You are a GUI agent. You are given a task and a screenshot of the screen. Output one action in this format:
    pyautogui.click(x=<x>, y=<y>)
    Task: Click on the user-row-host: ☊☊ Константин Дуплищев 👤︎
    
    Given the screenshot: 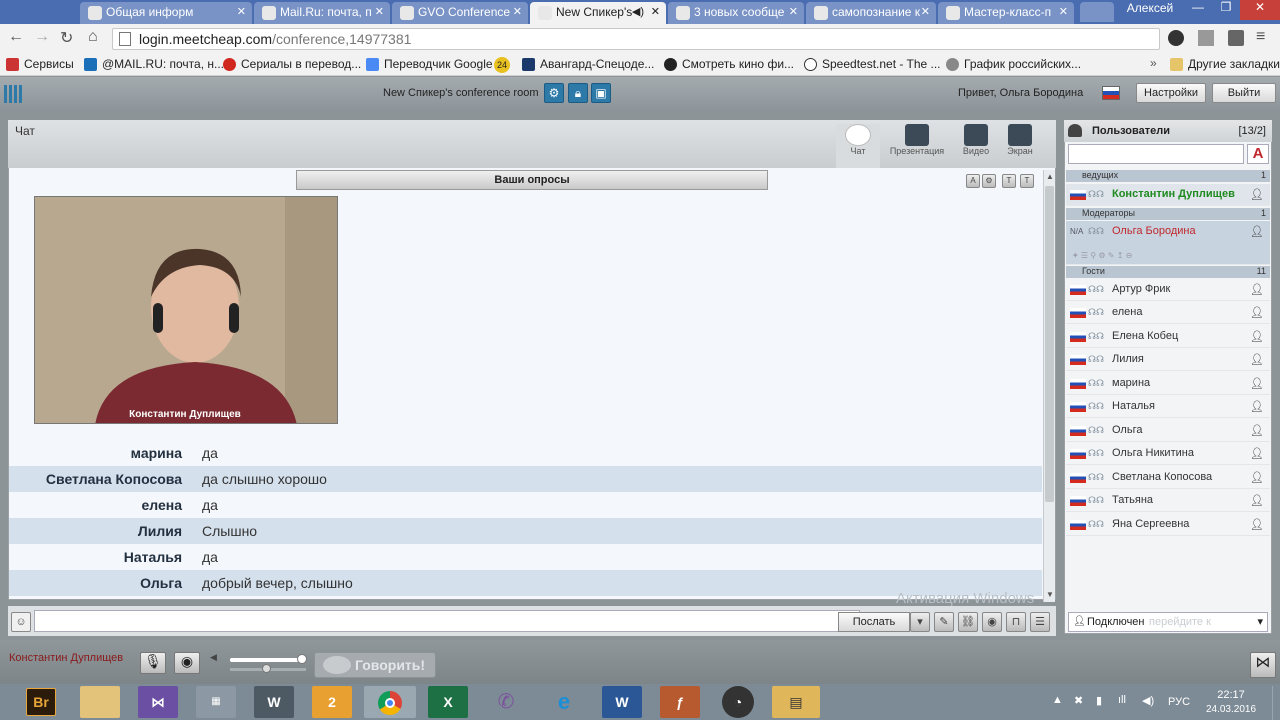 What is the action you would take?
    pyautogui.click(x=1168, y=195)
    